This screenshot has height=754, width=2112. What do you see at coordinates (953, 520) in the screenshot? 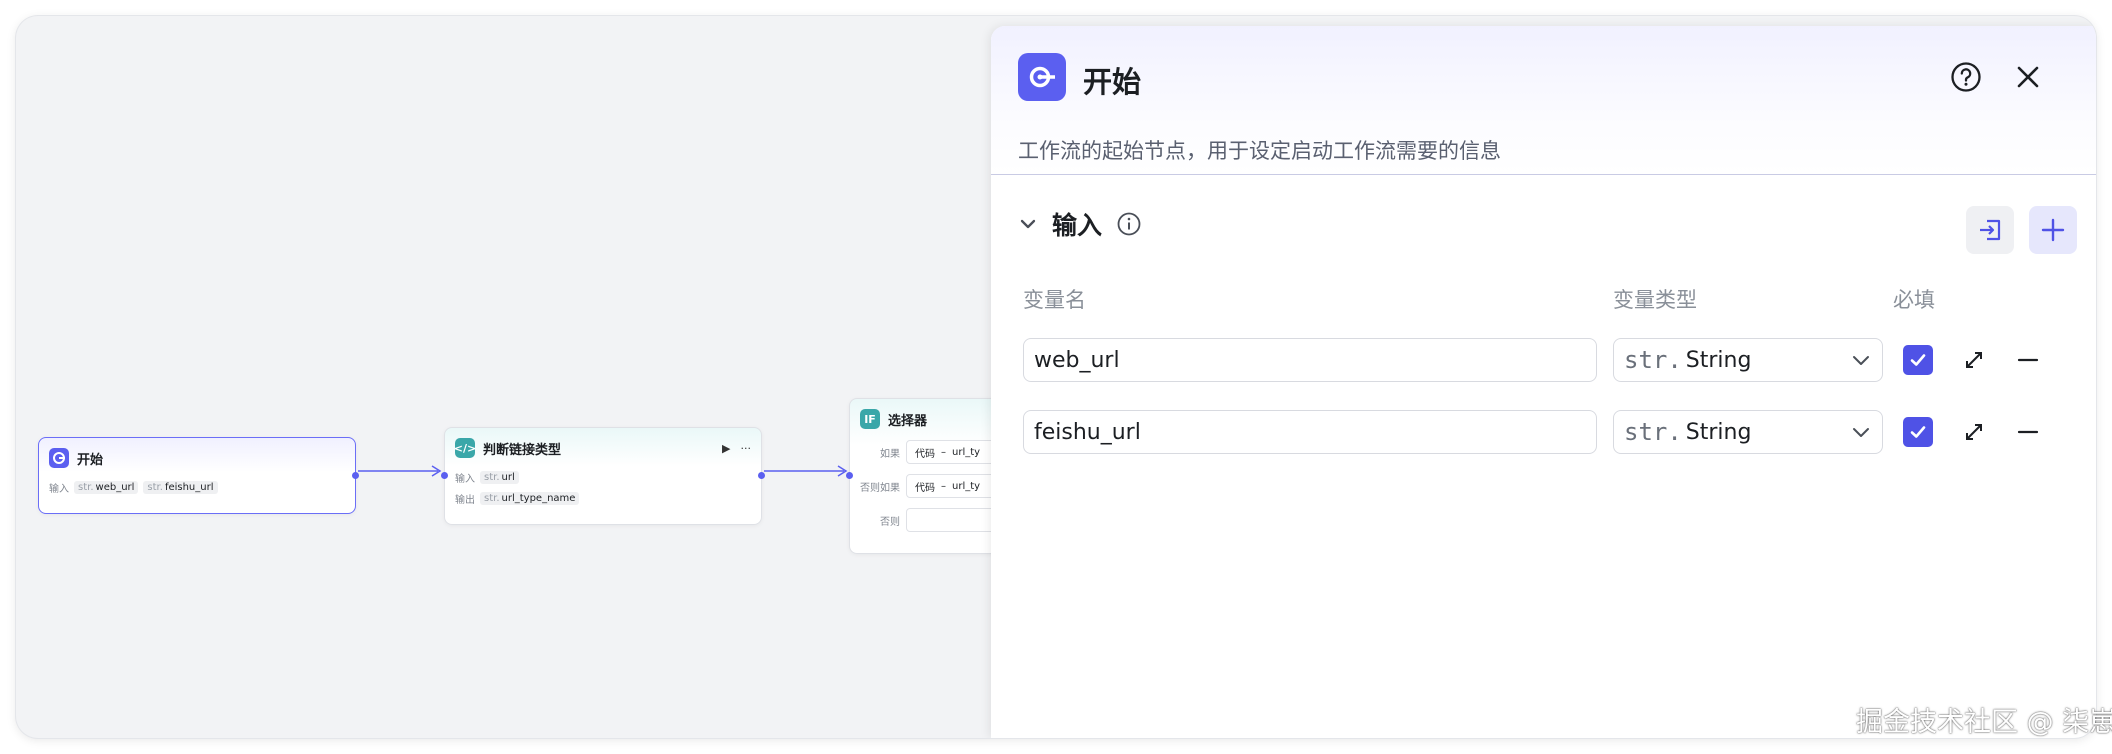
I see `selector-condition` at bounding box center [953, 520].